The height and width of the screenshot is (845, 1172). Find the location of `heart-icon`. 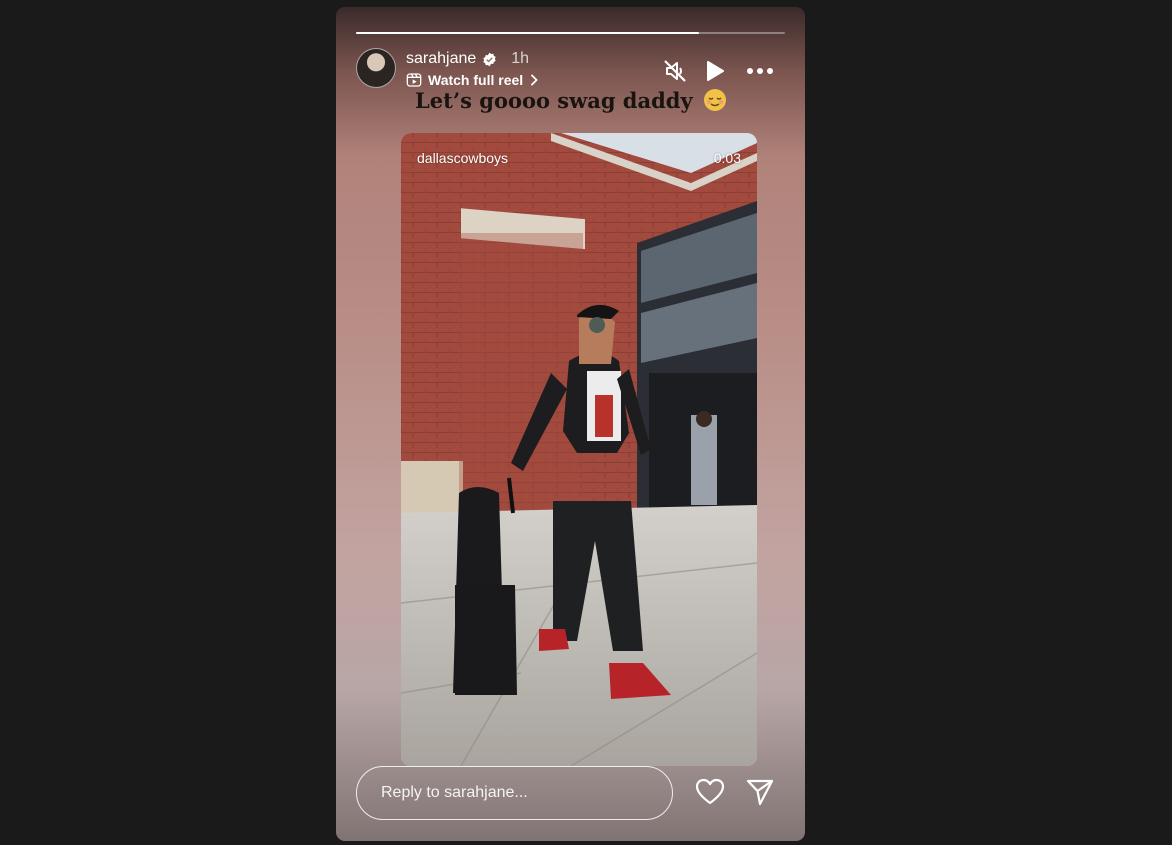

heart-icon is located at coordinates (710, 792).